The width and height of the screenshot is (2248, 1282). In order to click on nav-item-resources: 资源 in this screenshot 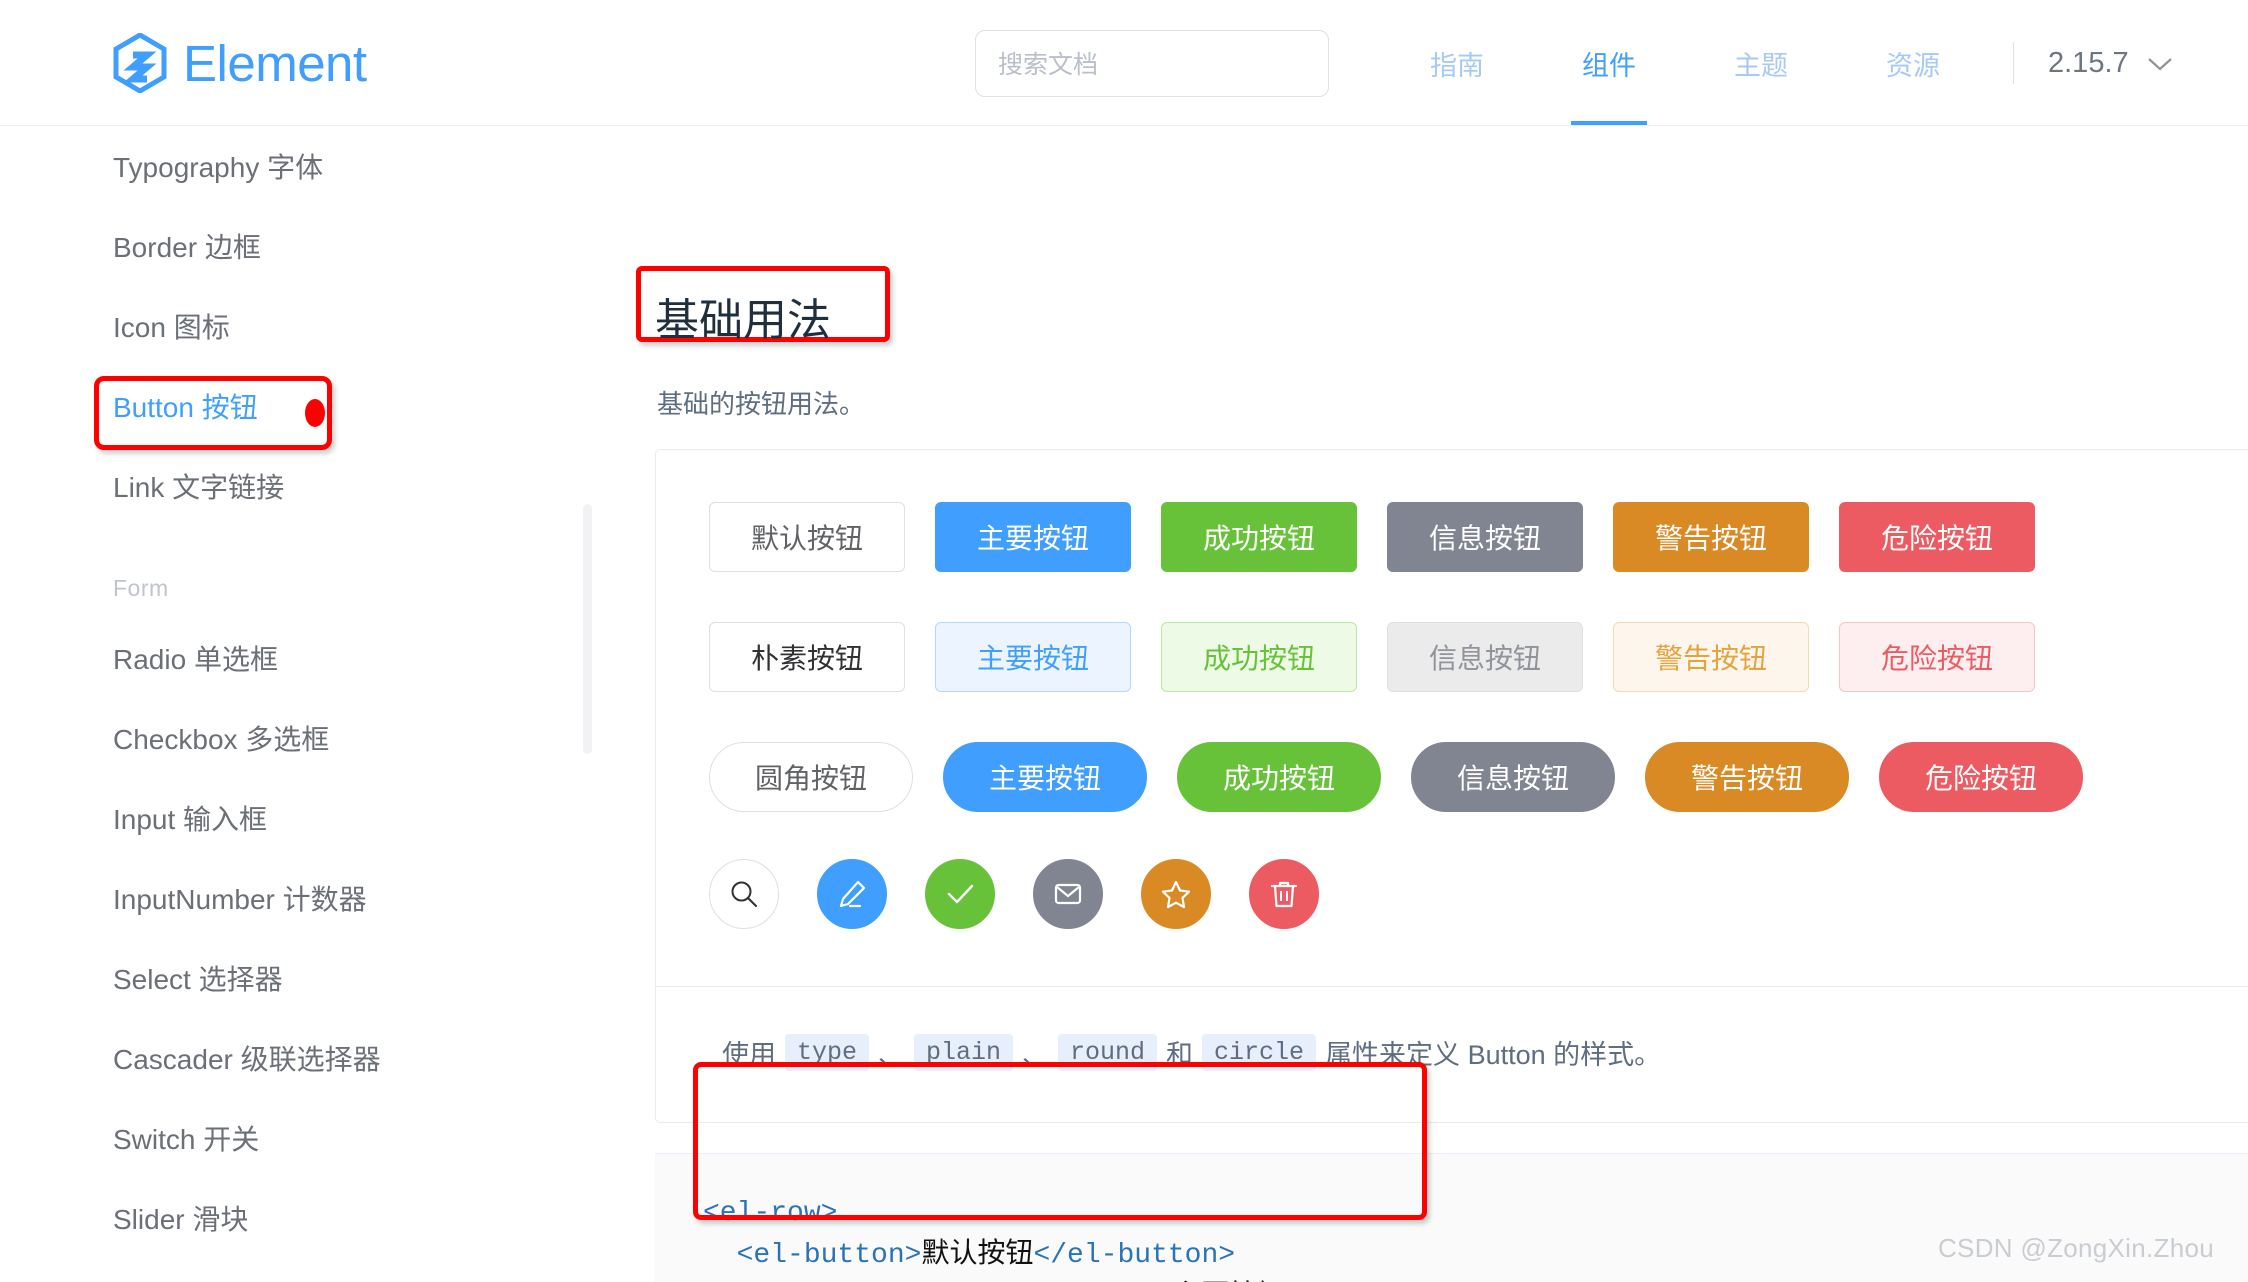, I will do `click(1913, 63)`.